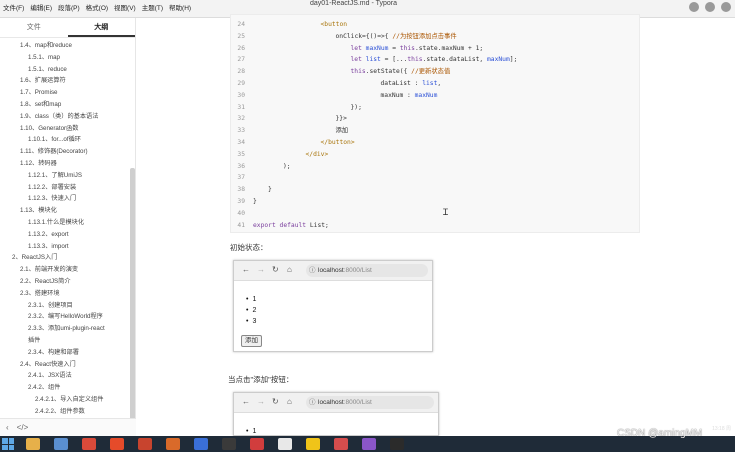 This screenshot has width=735, height=452. Describe the element at coordinates (255, 202) in the screenshot. I see `code-text: }` at that location.